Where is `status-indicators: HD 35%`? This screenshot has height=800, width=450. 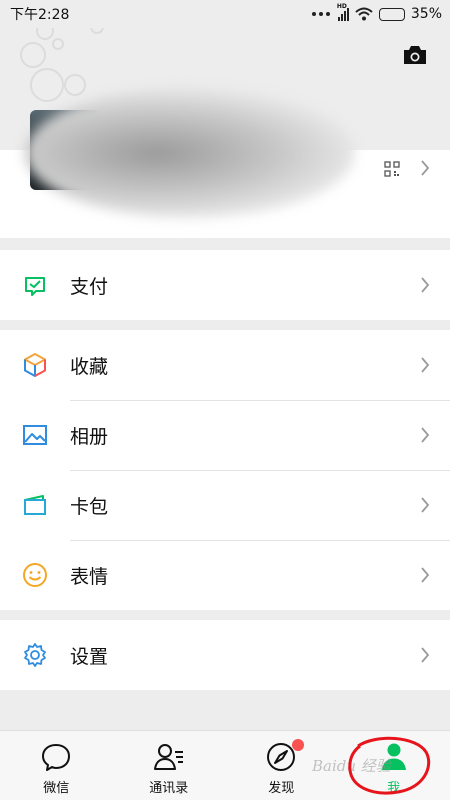 status-indicators: HD 35% is located at coordinates (376, 12).